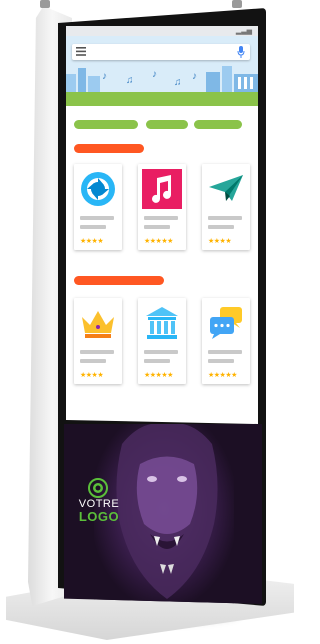 The width and height of the screenshot is (320, 644). What do you see at coordinates (226, 323) in the screenshot?
I see `chat-bubbles-icon` at bounding box center [226, 323].